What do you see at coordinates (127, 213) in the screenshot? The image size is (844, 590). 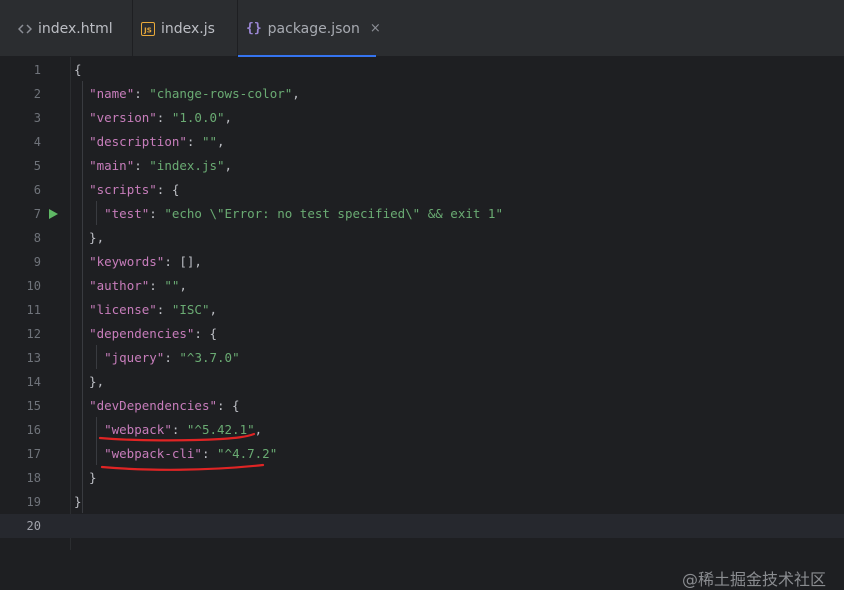 I see `json-key: "test"` at bounding box center [127, 213].